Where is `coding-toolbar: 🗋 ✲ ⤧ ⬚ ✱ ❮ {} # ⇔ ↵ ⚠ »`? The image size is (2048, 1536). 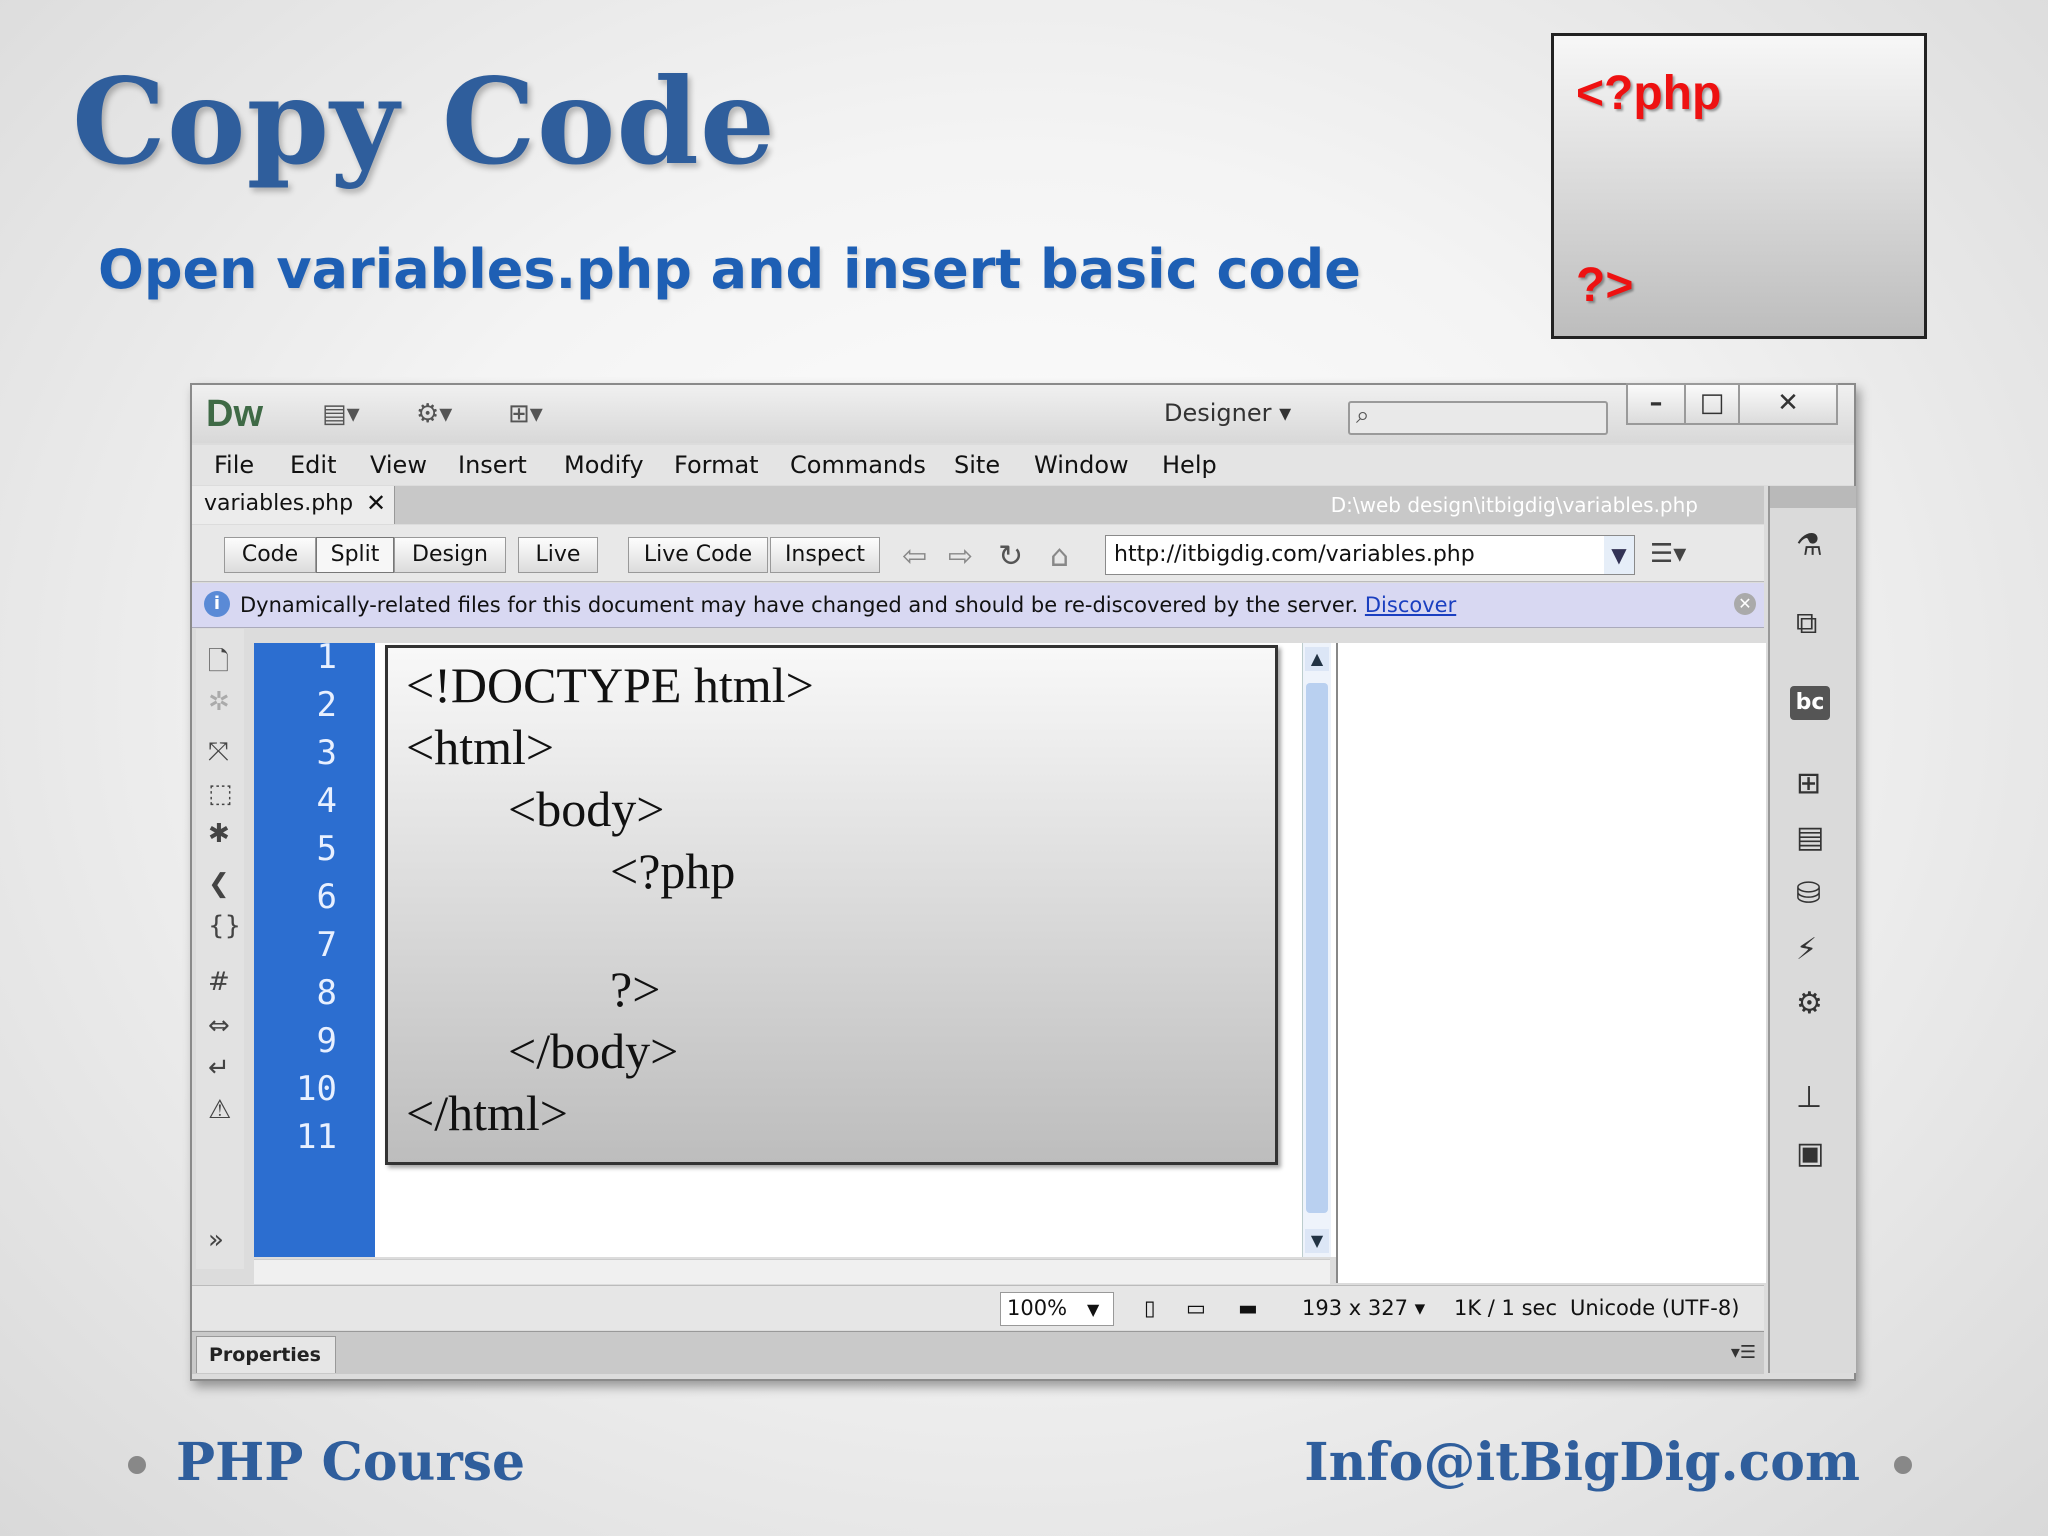
coding-toolbar: 🗋 ✲ ⤧ ⬚ ✱ ❮ {} # ⇔ ↵ ⚠ » is located at coordinates (220, 949).